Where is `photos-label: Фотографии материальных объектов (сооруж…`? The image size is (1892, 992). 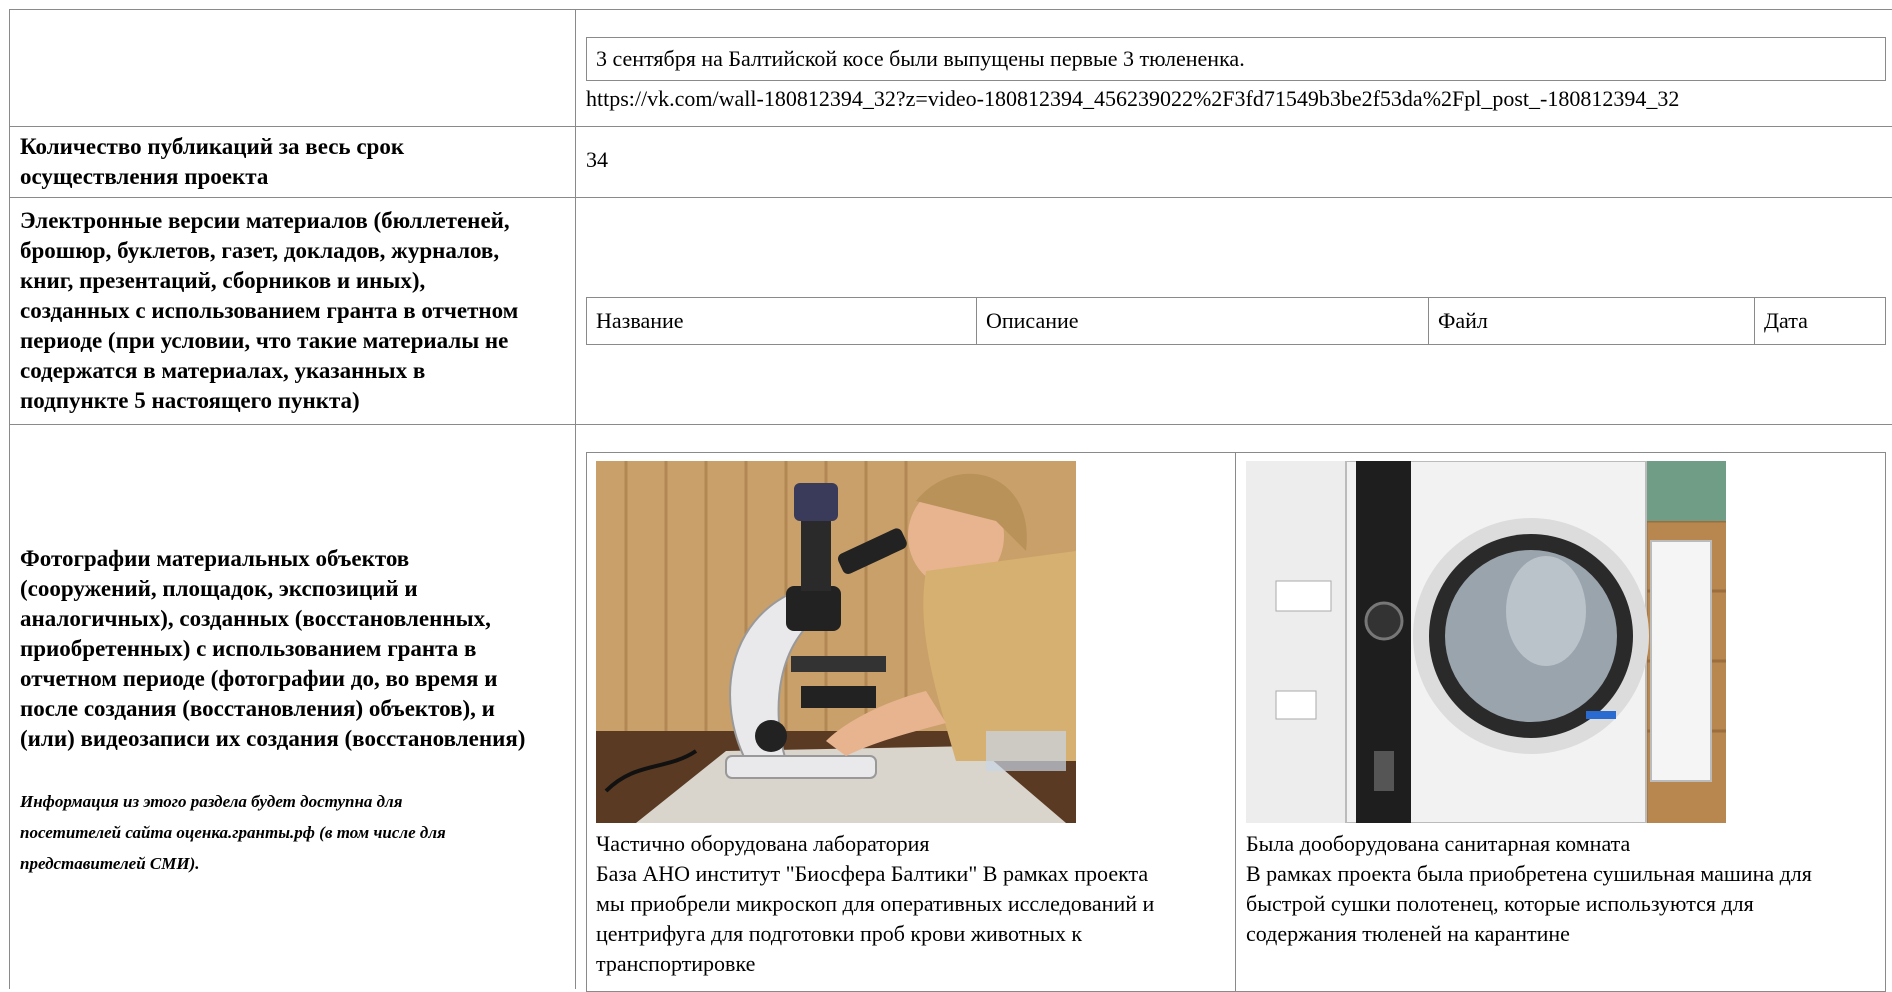 photos-label: Фотографии материальных объектов (сооруж… is located at coordinates (273, 648).